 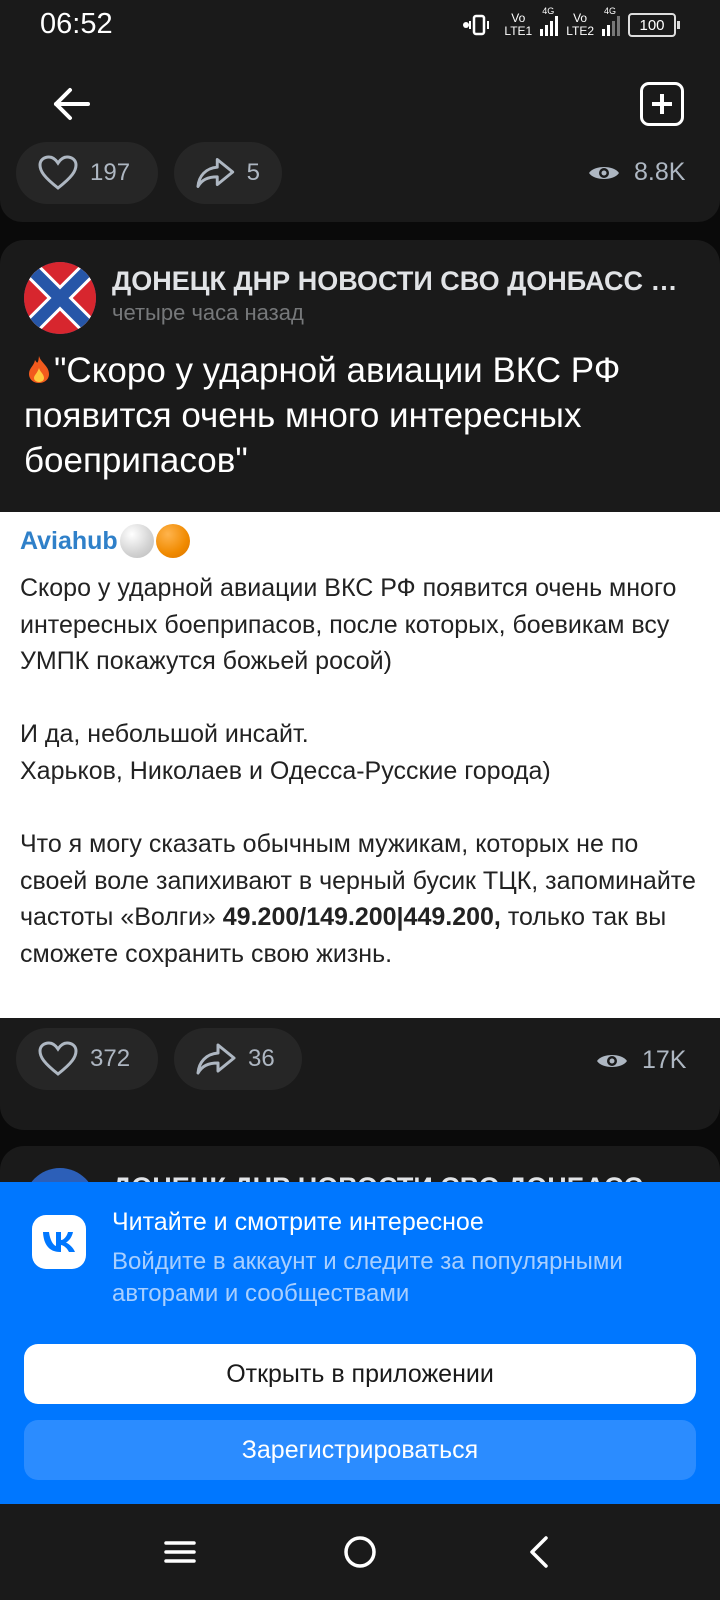 I want to click on repost-author: Aviahub, so click(x=69, y=541).